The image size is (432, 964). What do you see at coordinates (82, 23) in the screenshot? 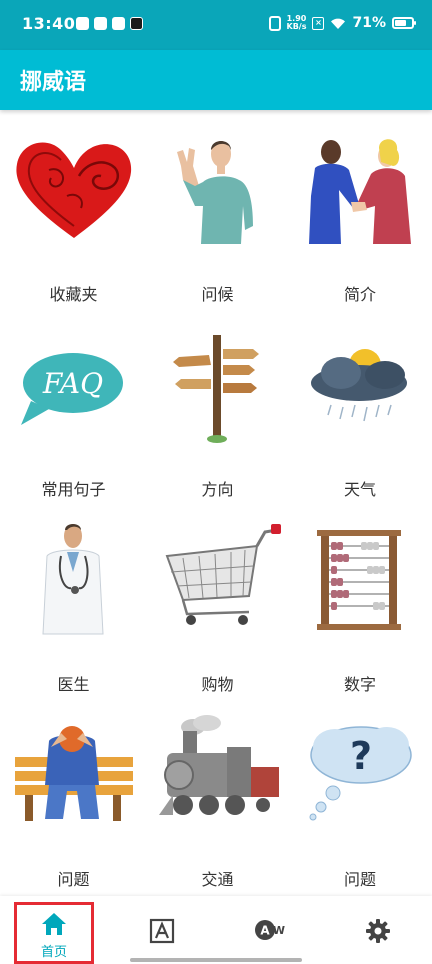
I see `gallery-notification-icon` at bounding box center [82, 23].